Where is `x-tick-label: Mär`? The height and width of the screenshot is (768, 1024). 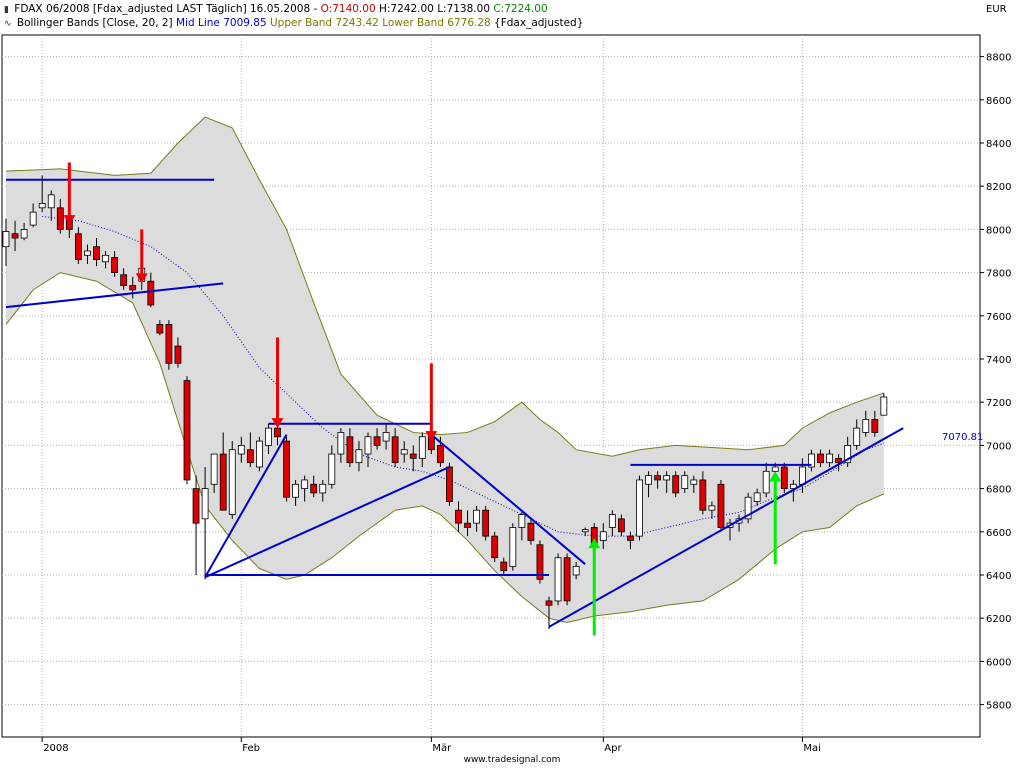 x-tick-label: Mär is located at coordinates (442, 748).